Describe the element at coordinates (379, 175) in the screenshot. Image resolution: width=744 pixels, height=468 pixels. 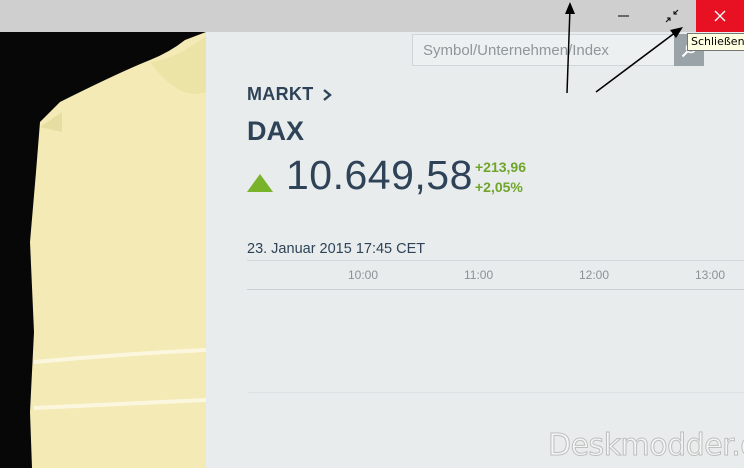
I see `index-price: 10.649,58` at that location.